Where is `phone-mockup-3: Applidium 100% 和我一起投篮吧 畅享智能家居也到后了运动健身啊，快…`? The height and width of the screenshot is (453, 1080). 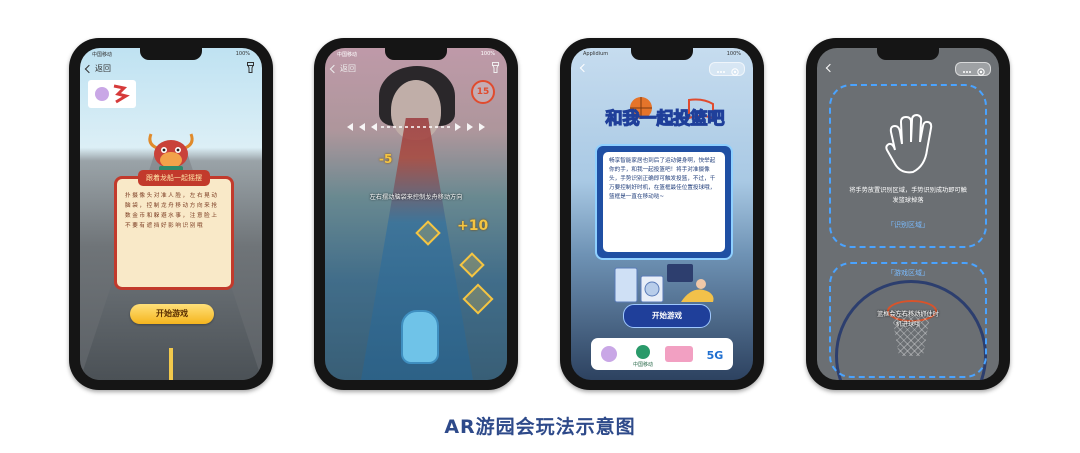 phone-mockup-3: Applidium 100% 和我一起投篮吧 畅享智能家居也到后了运动健身啊，快… is located at coordinates (662, 214).